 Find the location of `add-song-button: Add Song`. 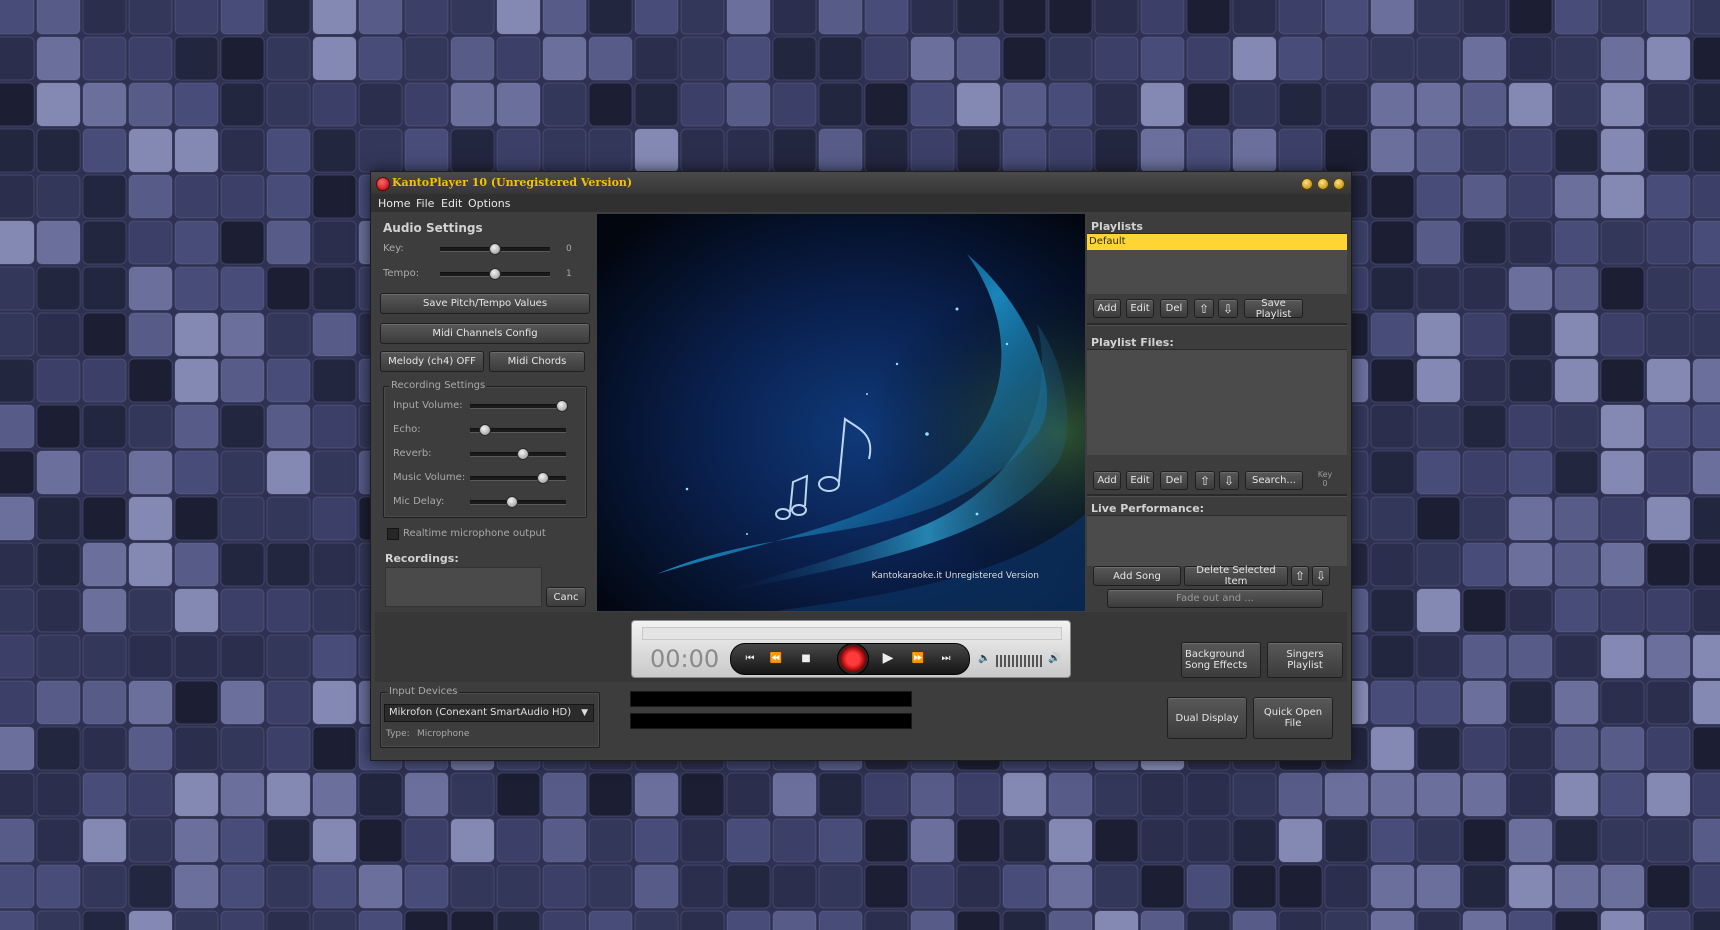

add-song-button: Add Song is located at coordinates (1137, 576).